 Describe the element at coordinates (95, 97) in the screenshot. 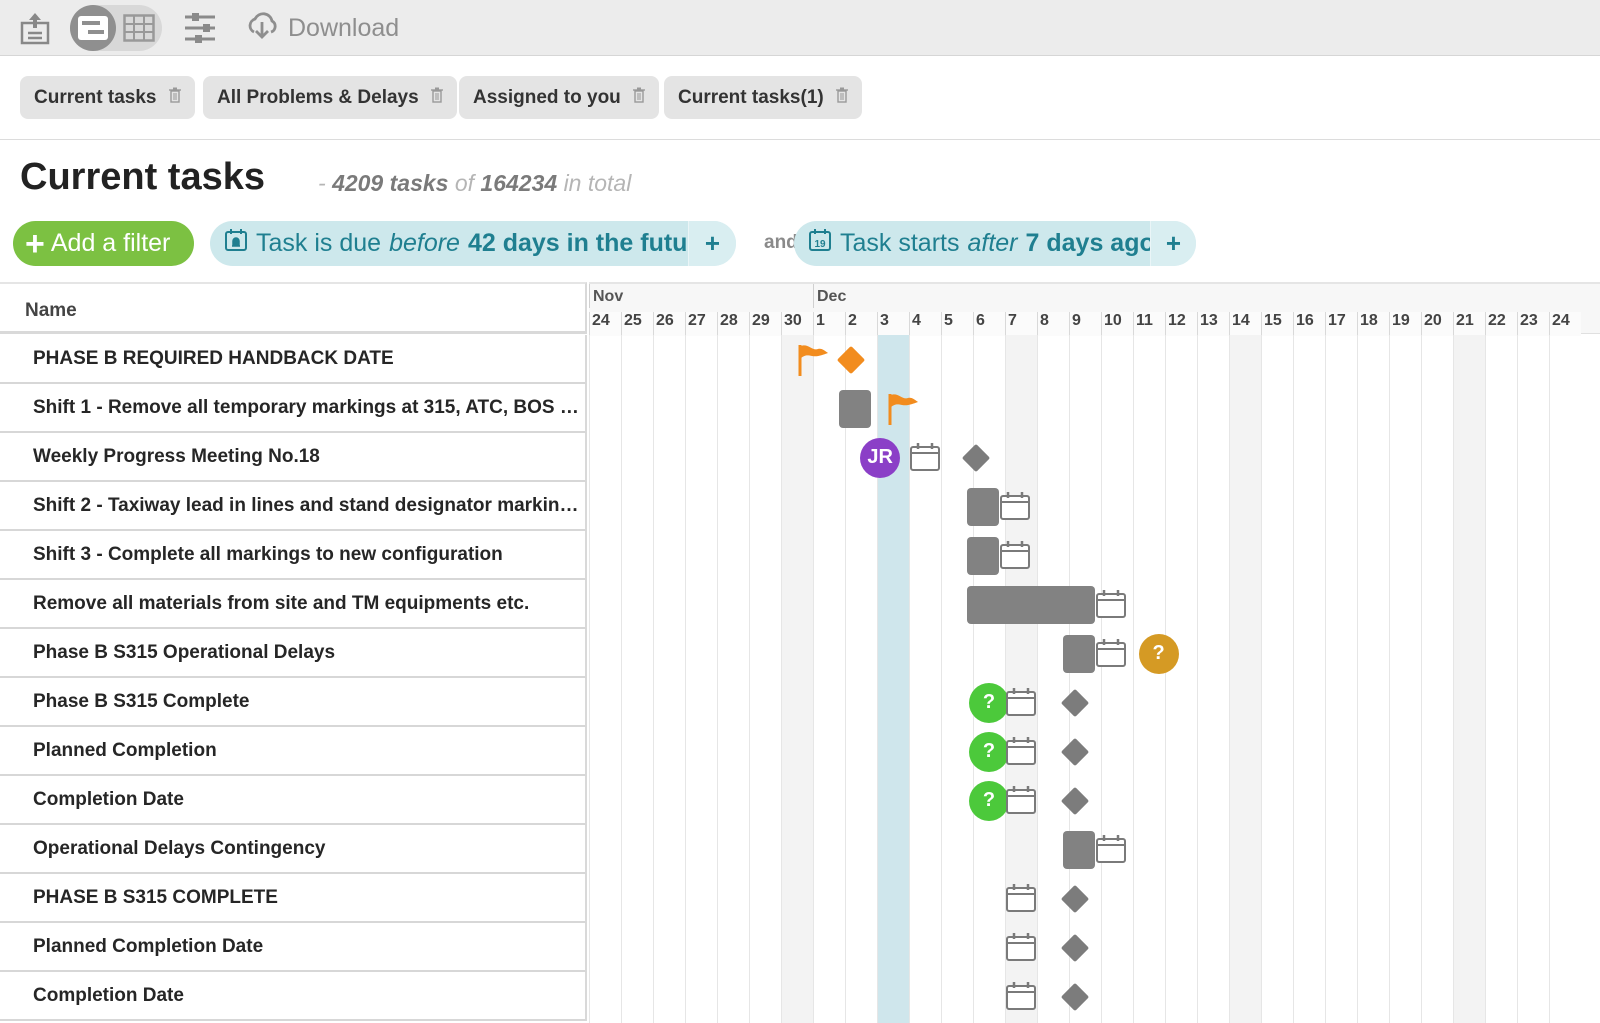

I see `chip-label: Current tasks` at that location.